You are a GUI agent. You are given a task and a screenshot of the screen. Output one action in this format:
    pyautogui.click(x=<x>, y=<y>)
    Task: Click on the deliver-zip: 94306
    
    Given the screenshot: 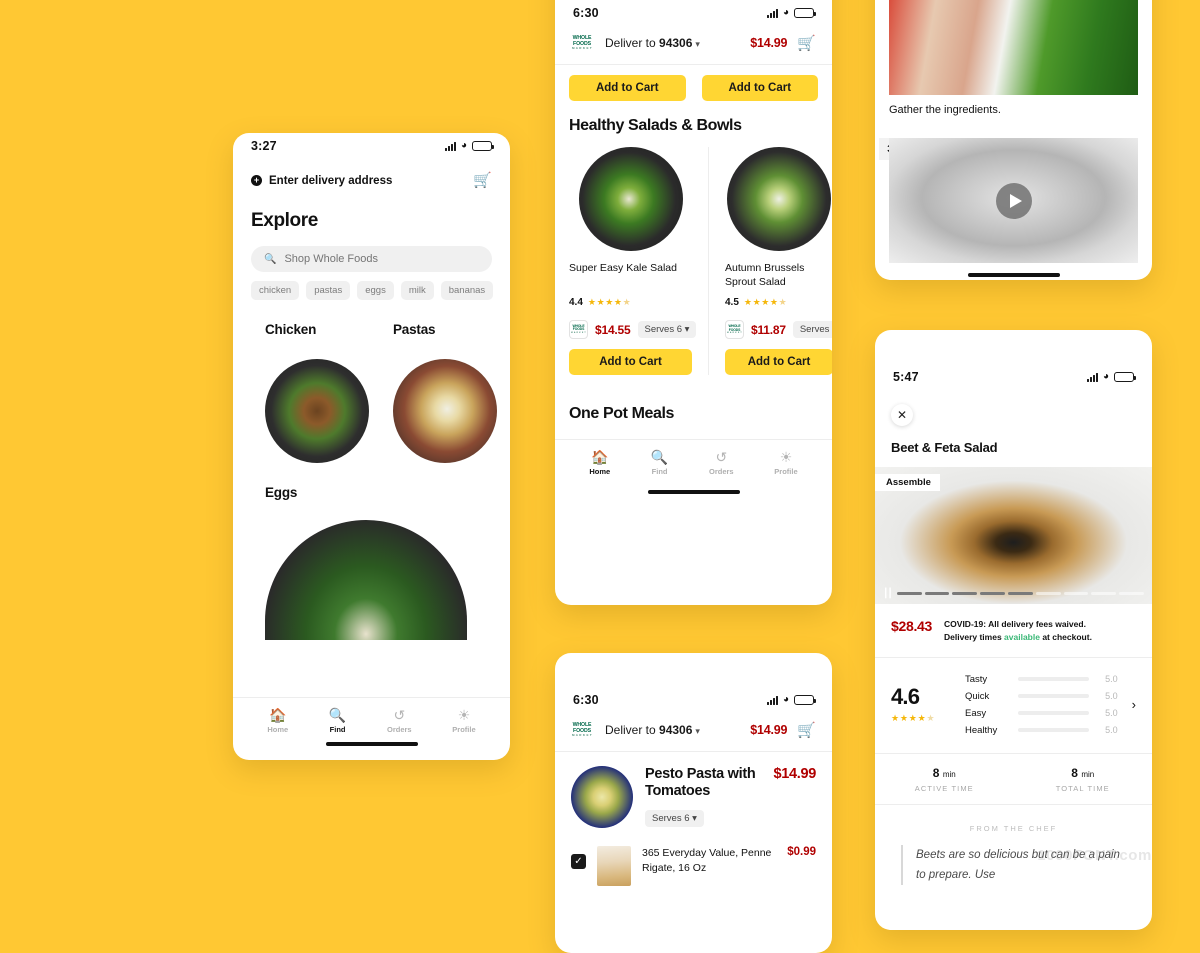 What is the action you would take?
    pyautogui.click(x=676, y=43)
    